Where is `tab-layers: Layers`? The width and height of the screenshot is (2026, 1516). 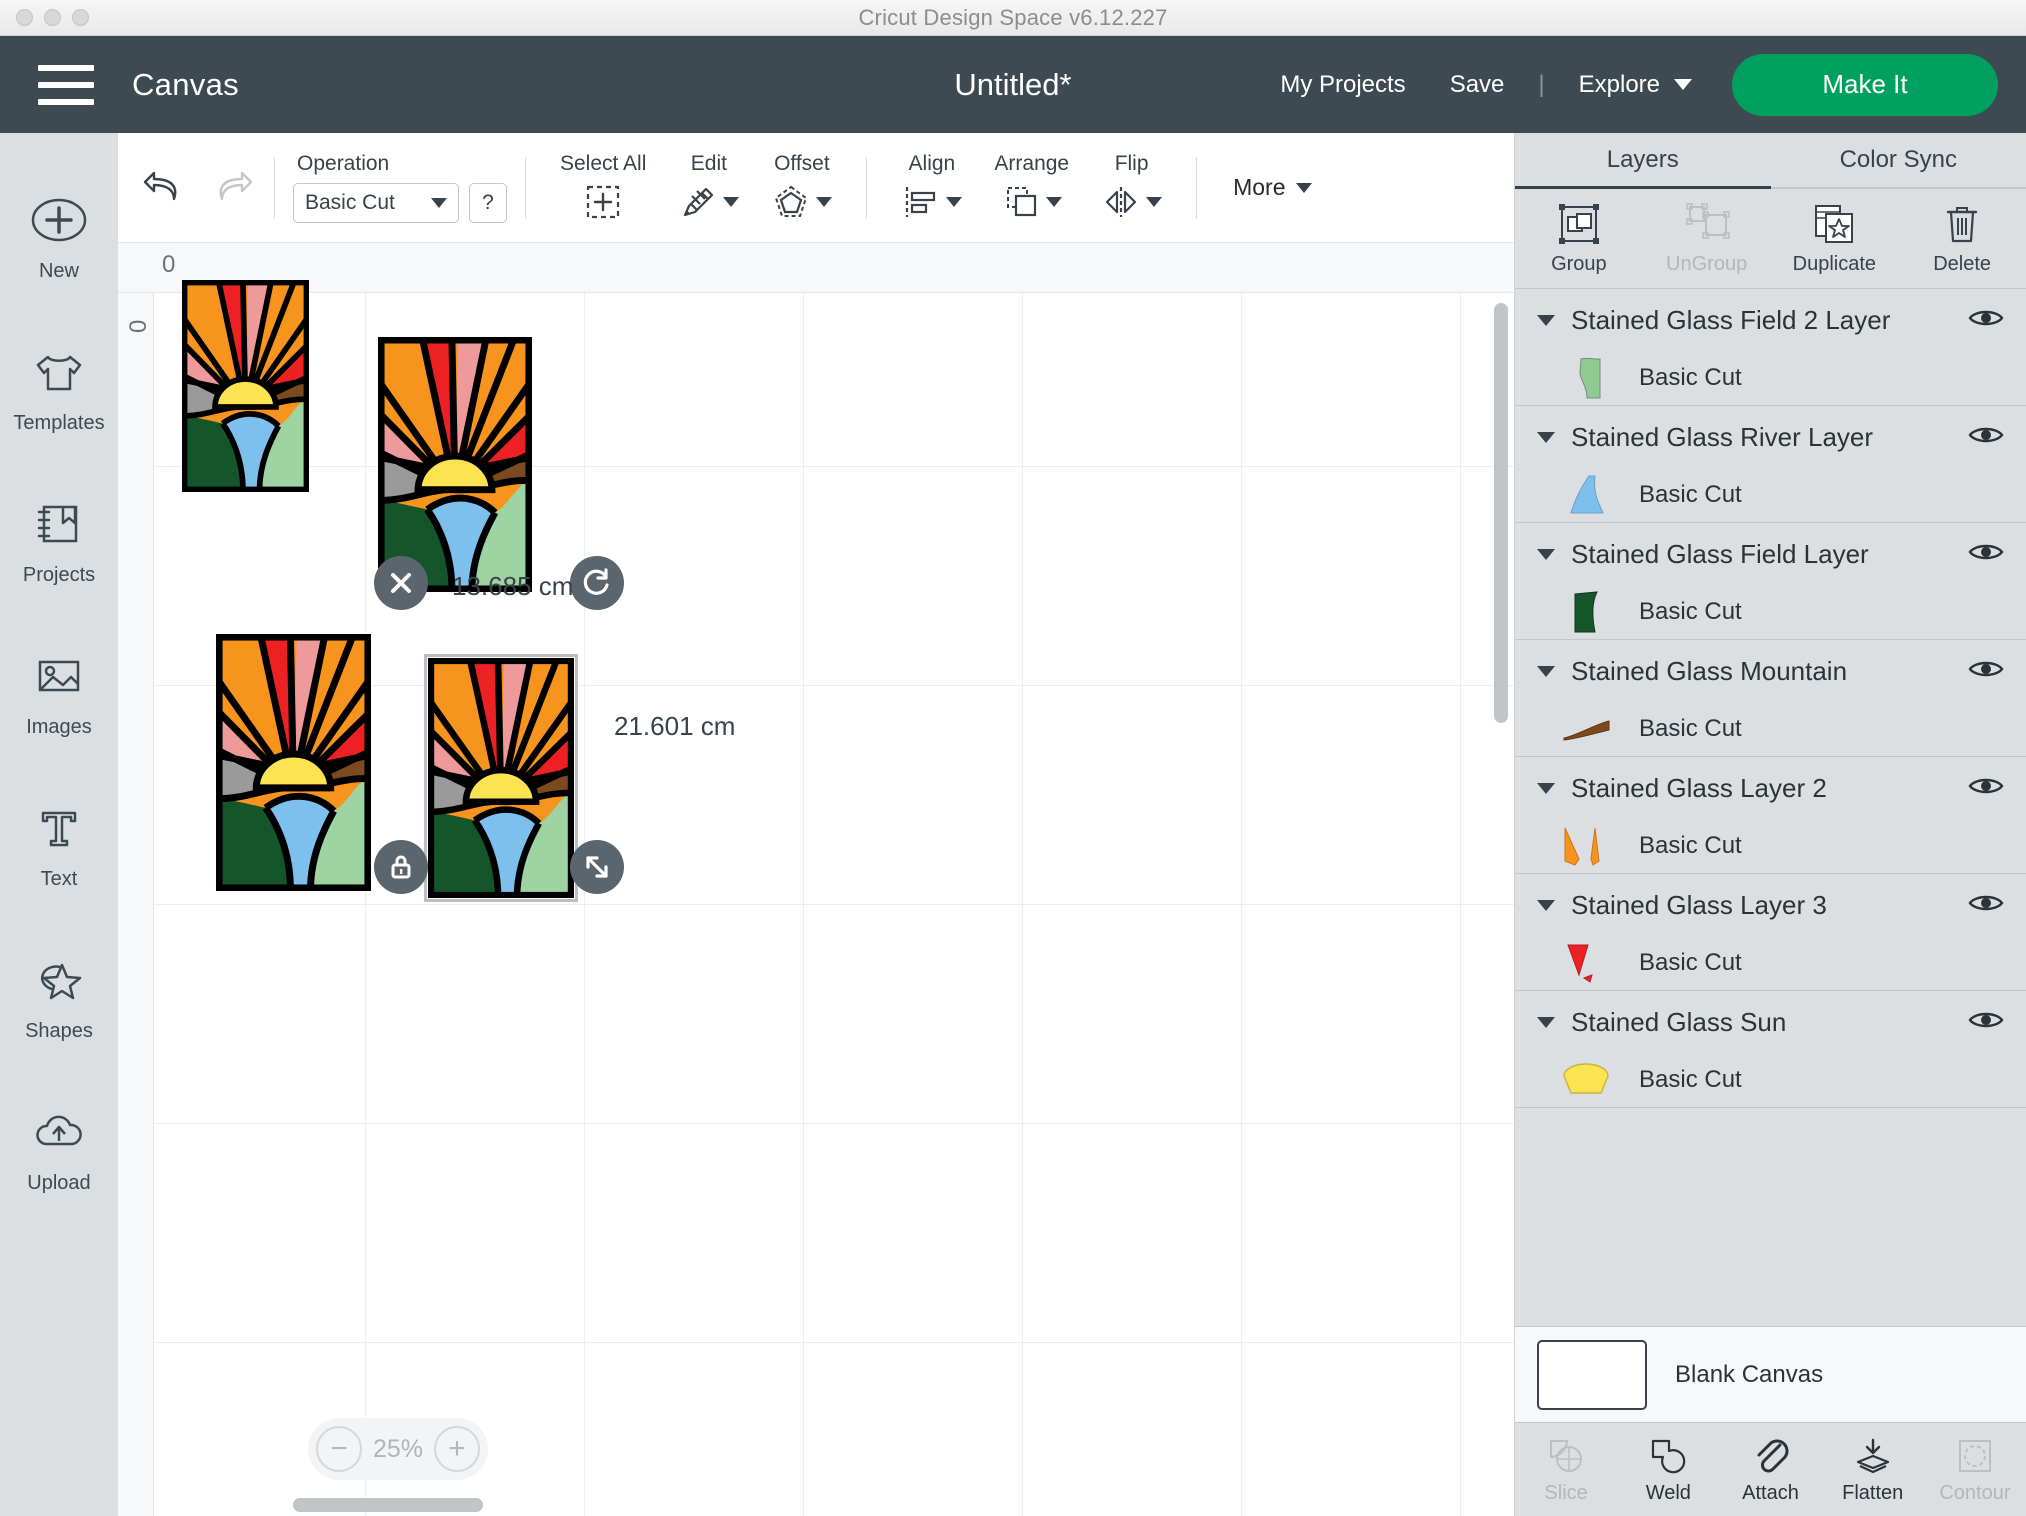 tab-layers: Layers is located at coordinates (1643, 161).